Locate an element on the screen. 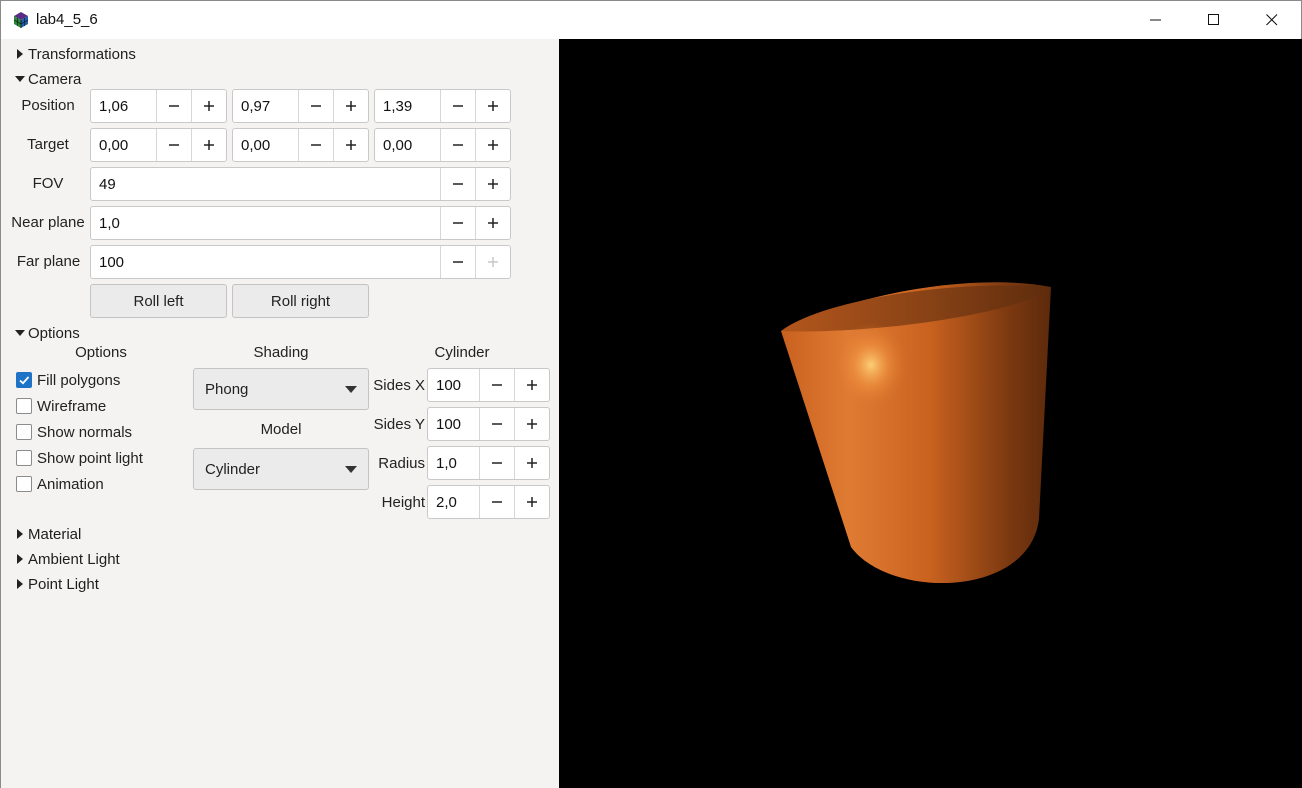 The width and height of the screenshot is (1302, 788). near-plane-increment is located at coordinates (492, 223).